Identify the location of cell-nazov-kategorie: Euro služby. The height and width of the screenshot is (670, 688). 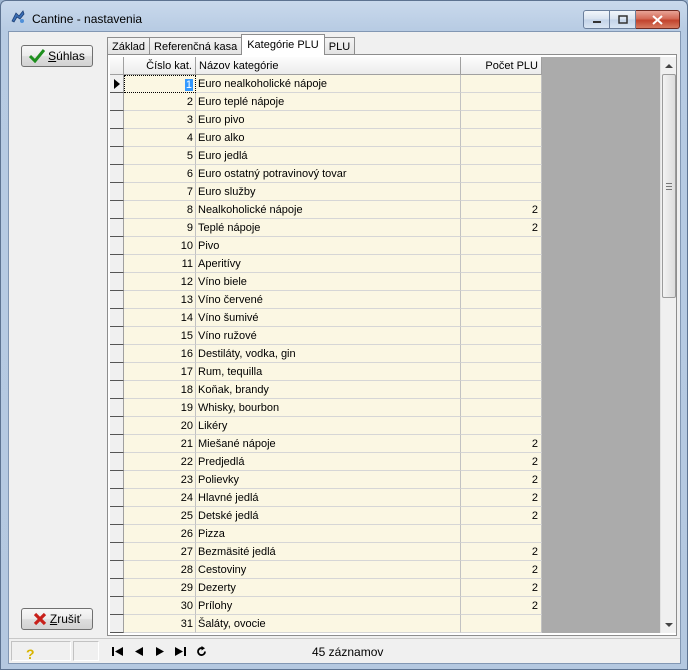
(328, 192).